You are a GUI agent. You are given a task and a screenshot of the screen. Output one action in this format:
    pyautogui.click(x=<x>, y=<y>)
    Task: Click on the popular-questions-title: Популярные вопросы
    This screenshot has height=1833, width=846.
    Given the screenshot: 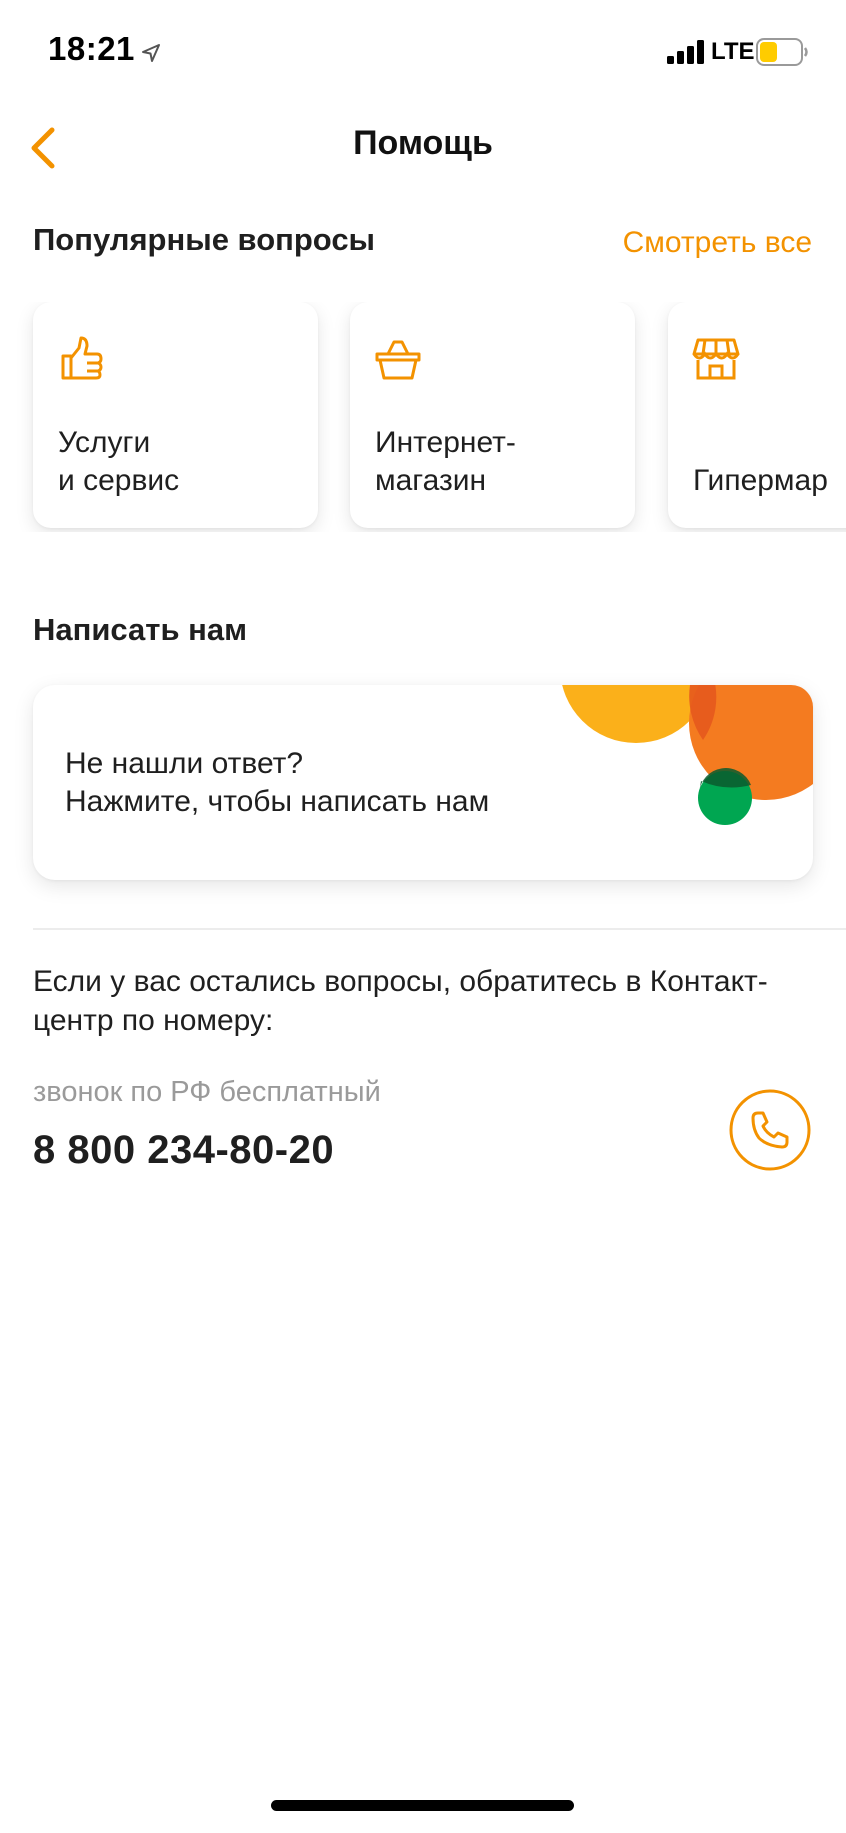 What is the action you would take?
    pyautogui.click(x=204, y=239)
    